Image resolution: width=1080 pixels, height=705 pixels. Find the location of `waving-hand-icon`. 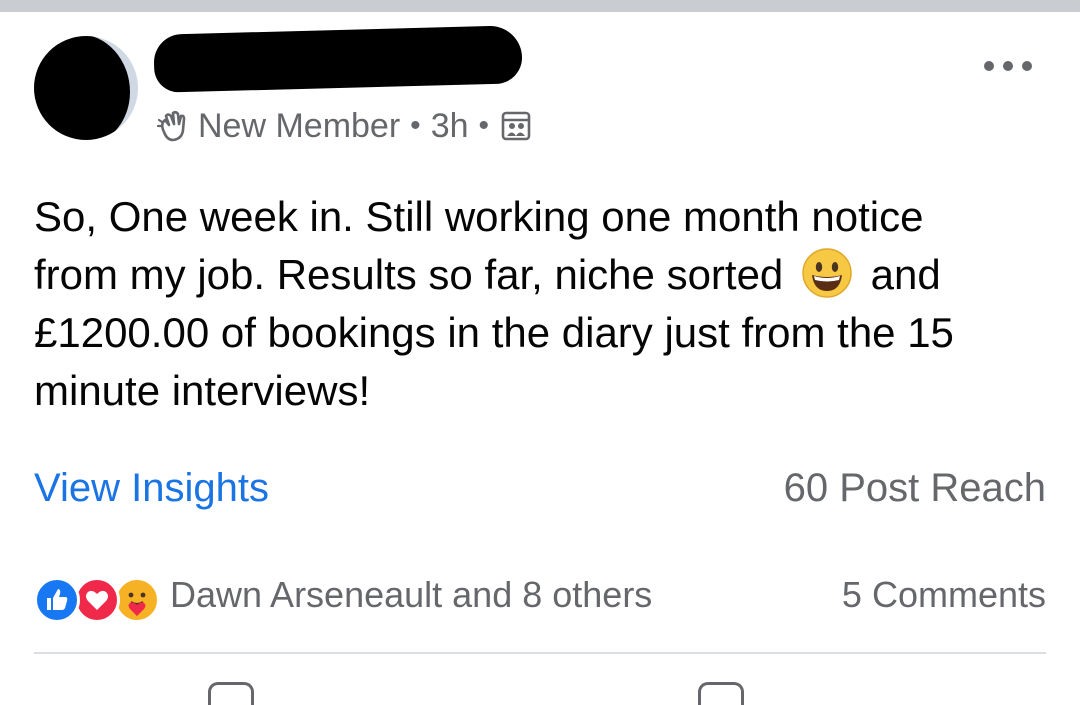

waving-hand-icon is located at coordinates (171, 126).